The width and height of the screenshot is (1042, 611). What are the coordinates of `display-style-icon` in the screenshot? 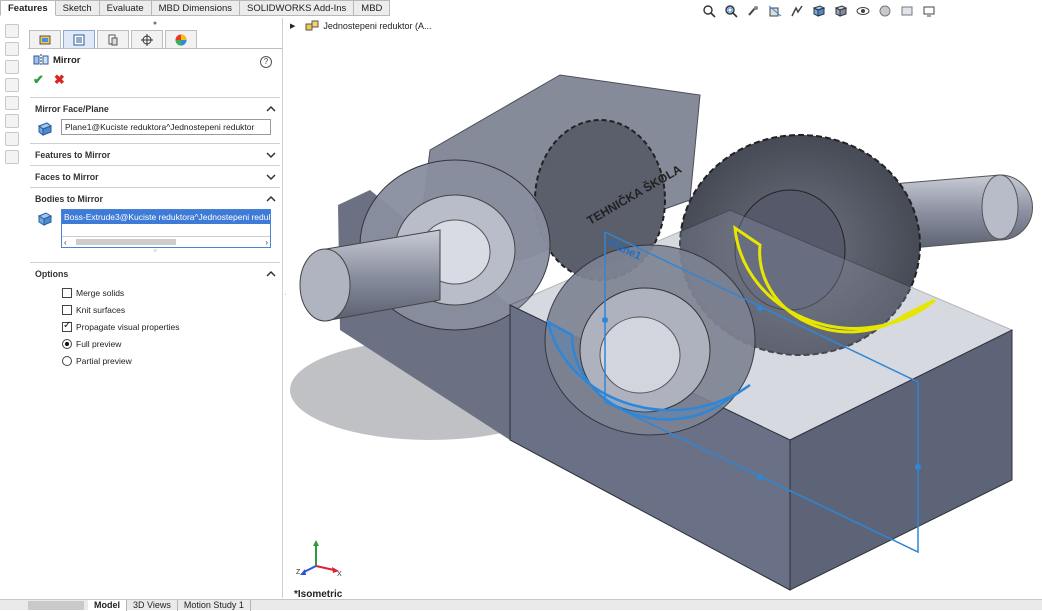 It's located at (841, 11).